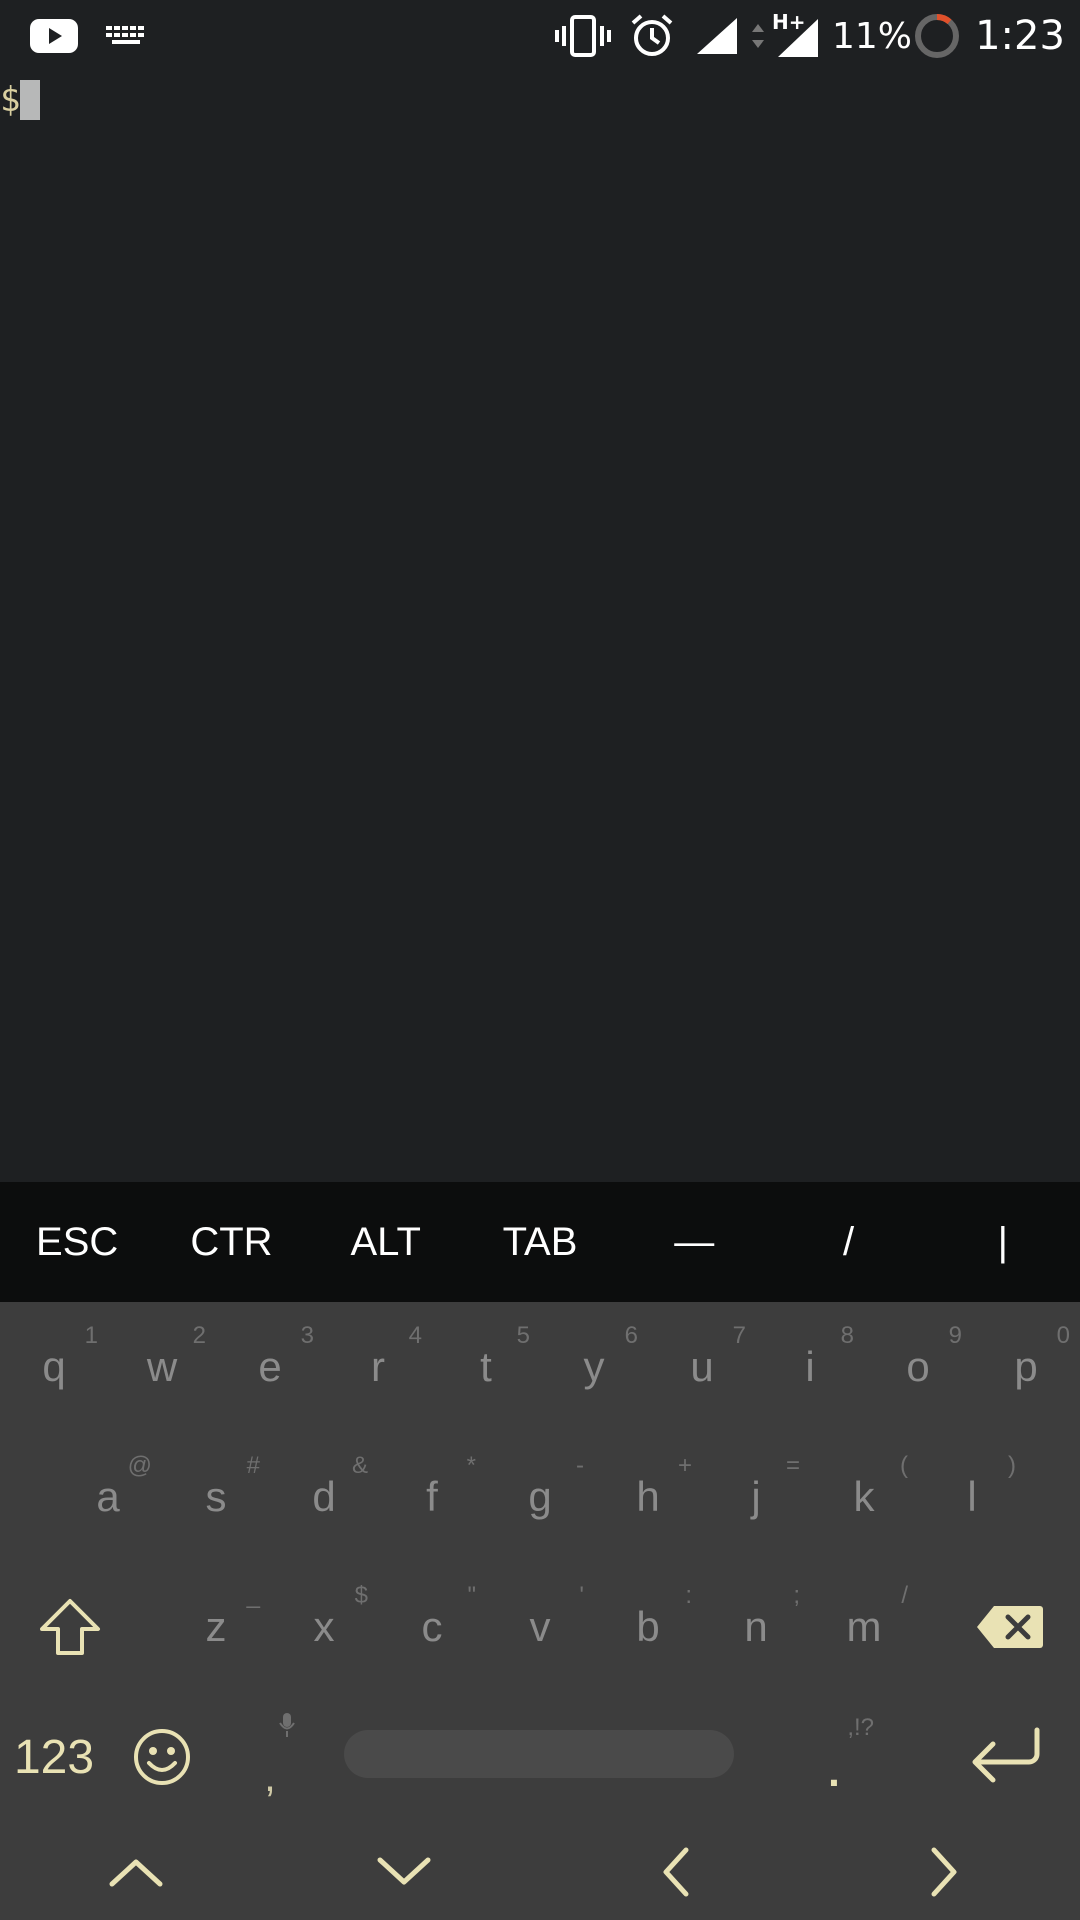 The width and height of the screenshot is (1080, 1920). I want to click on key-o: o9, so click(918, 1367).